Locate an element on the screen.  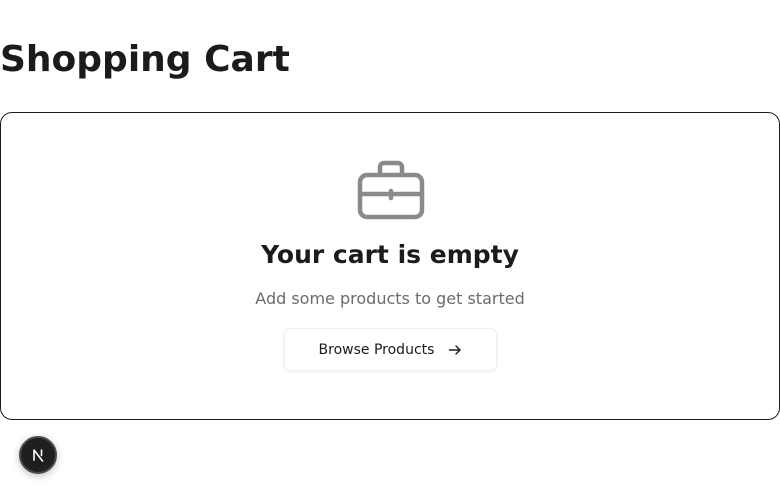
page-title: Shopping Cart is located at coordinates (145, 59).